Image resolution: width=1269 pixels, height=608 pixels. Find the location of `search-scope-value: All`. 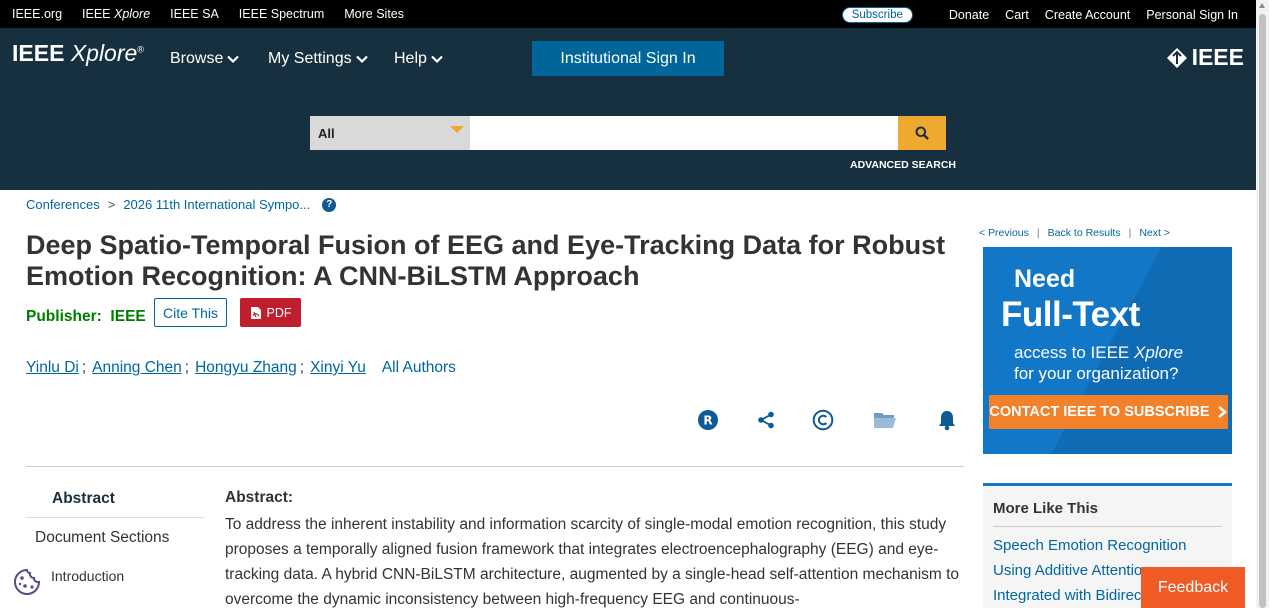

search-scope-value: All is located at coordinates (326, 133).